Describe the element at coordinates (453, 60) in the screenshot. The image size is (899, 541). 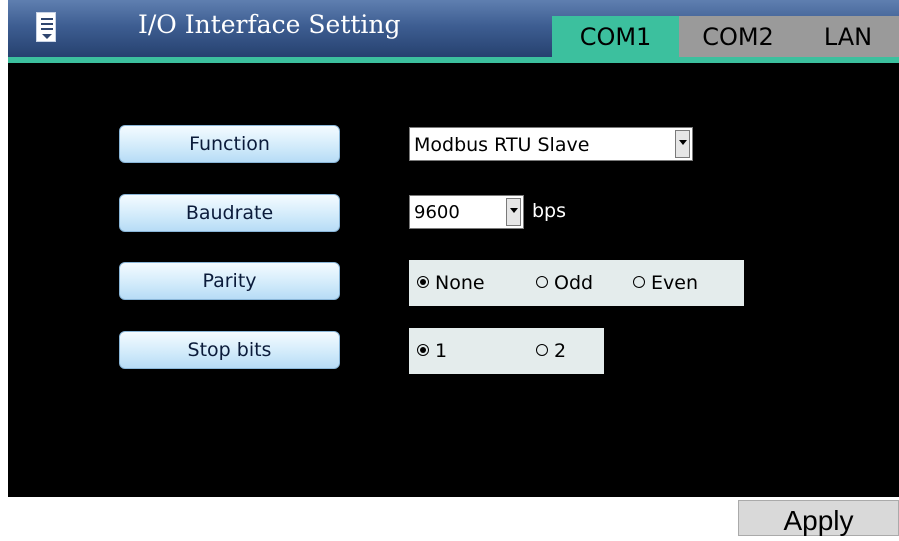
I see `header-accent-line` at that location.